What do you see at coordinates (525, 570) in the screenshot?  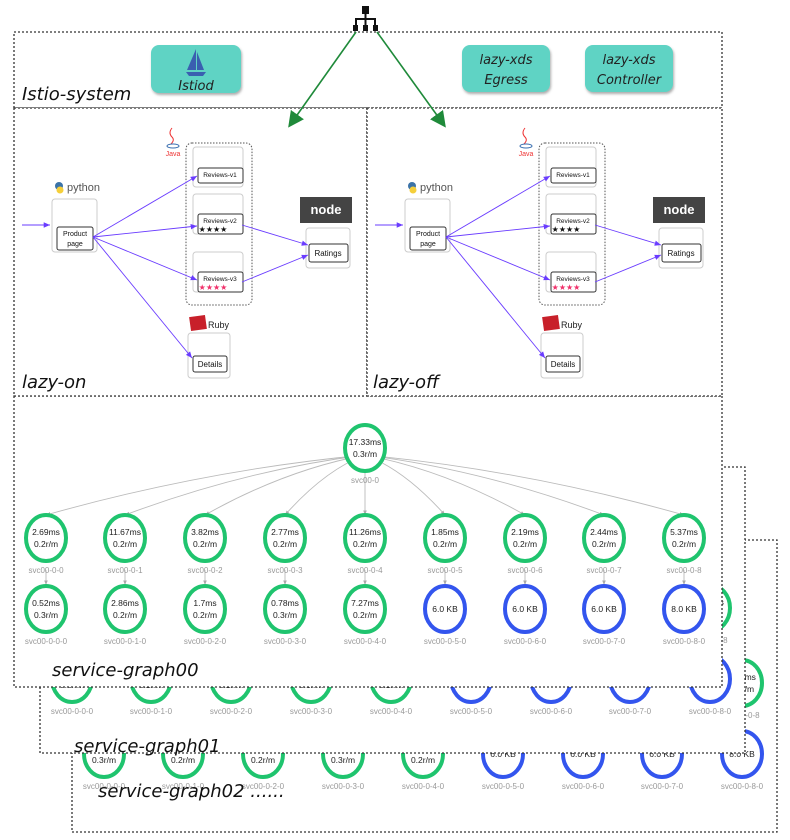 I see `node-name: svc00-0-6` at bounding box center [525, 570].